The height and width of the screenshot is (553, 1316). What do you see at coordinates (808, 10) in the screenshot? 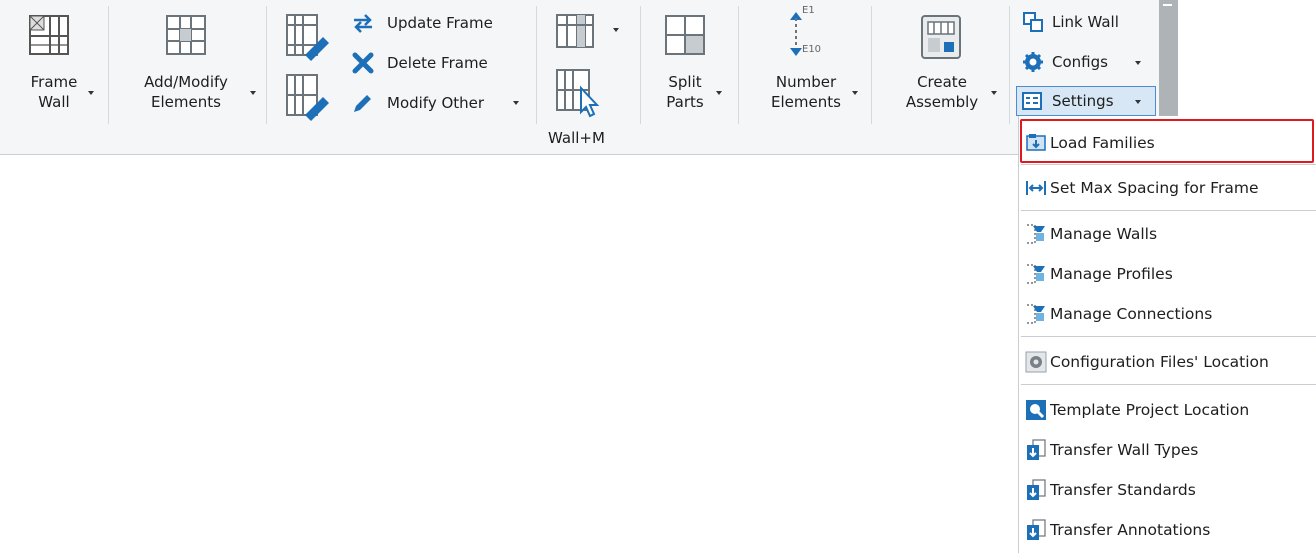
I see `number-icon-top-label: E1` at bounding box center [808, 10].